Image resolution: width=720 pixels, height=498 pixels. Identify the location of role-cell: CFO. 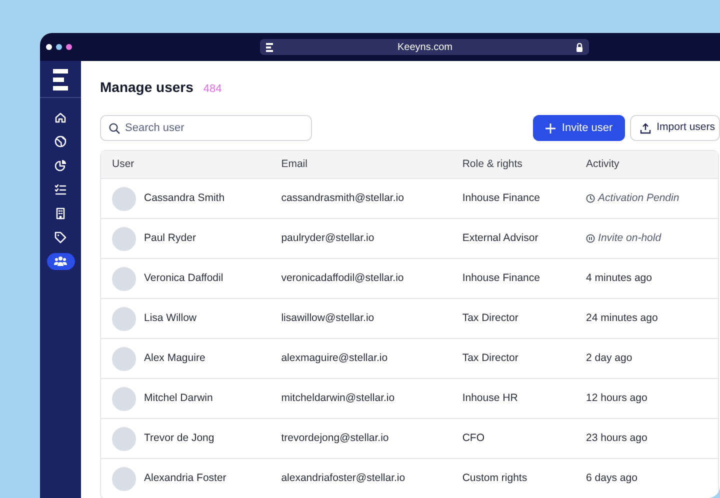
(513, 439).